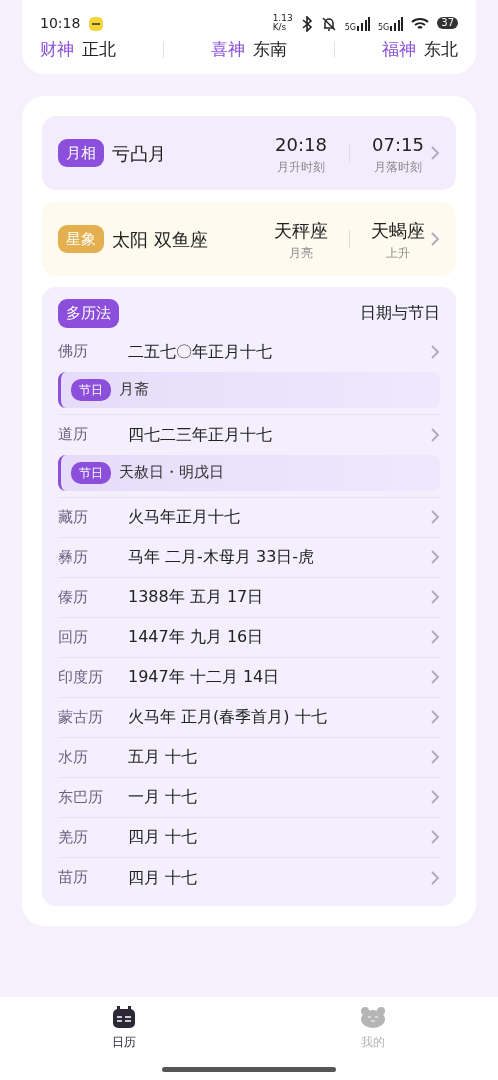 This screenshot has width=498, height=1080. What do you see at coordinates (60, 23) in the screenshot?
I see `clock: 10:18` at bounding box center [60, 23].